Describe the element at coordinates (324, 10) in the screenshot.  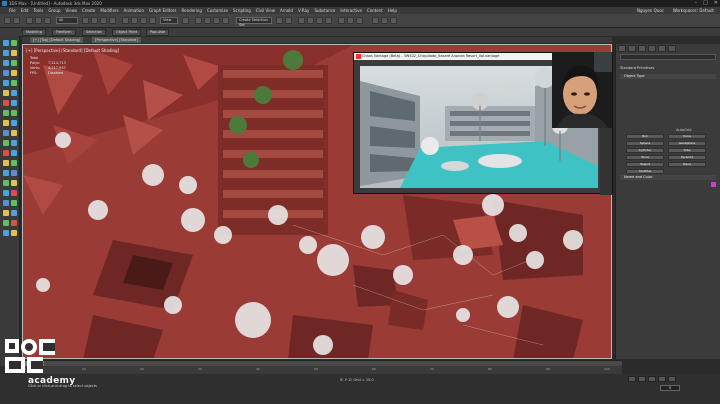
I see `menu-substance: Substance` at that location.